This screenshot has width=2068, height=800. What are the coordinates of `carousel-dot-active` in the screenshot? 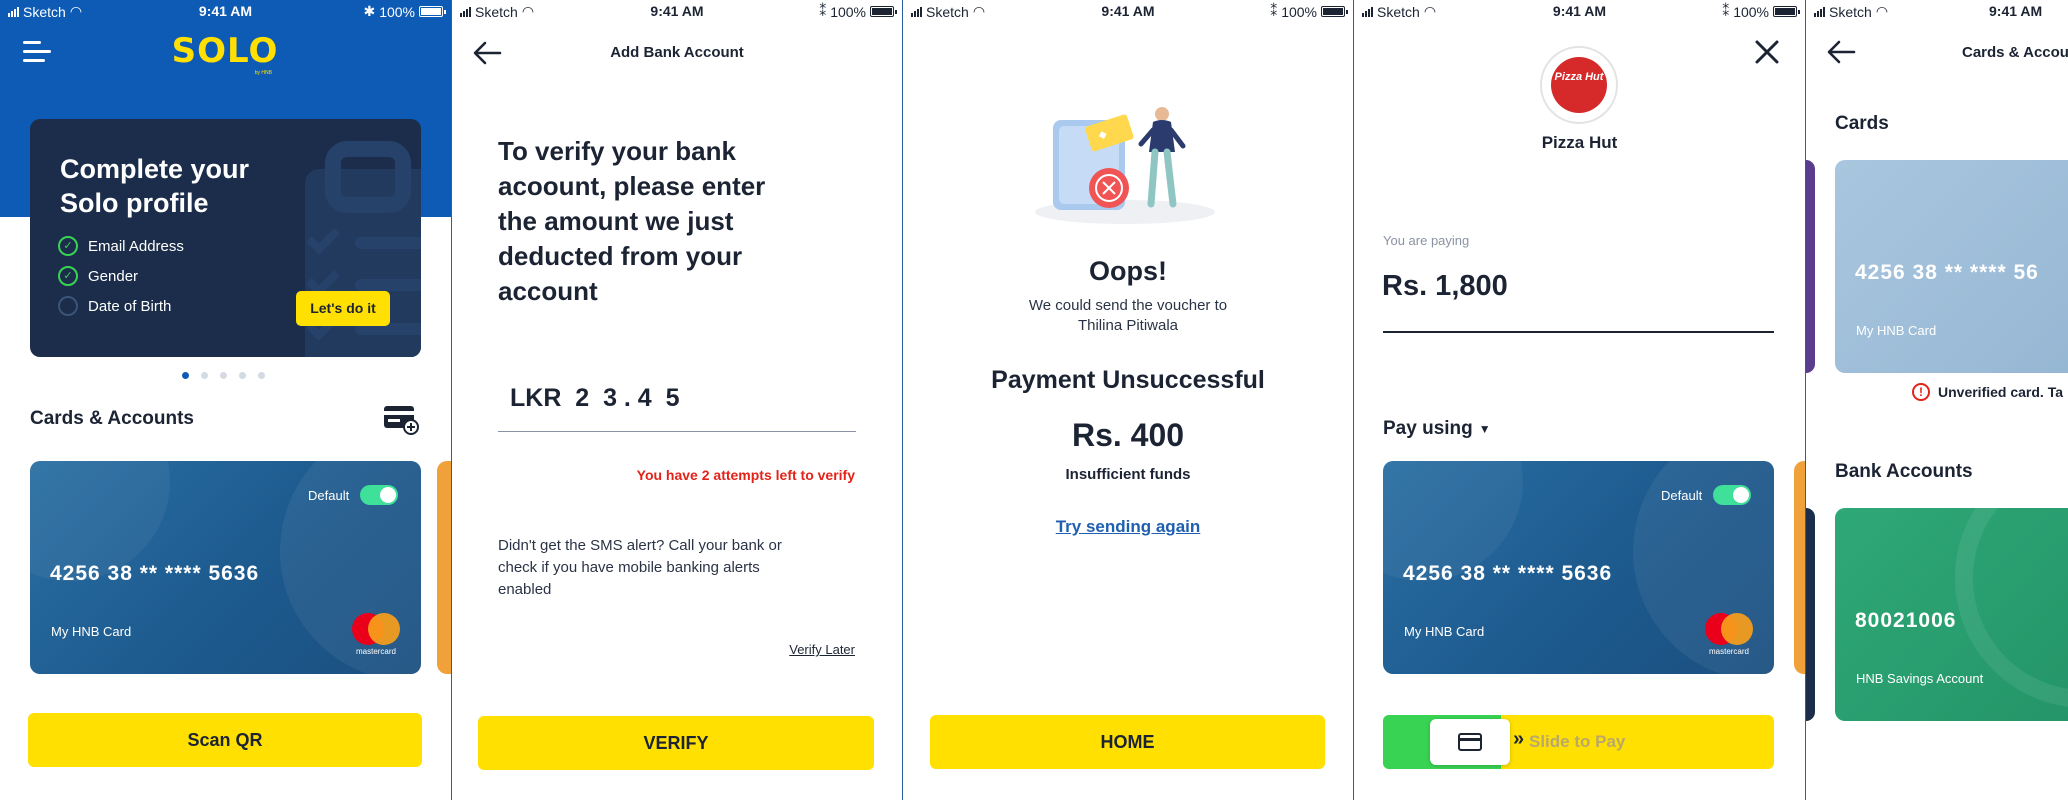 It's located at (185, 375).